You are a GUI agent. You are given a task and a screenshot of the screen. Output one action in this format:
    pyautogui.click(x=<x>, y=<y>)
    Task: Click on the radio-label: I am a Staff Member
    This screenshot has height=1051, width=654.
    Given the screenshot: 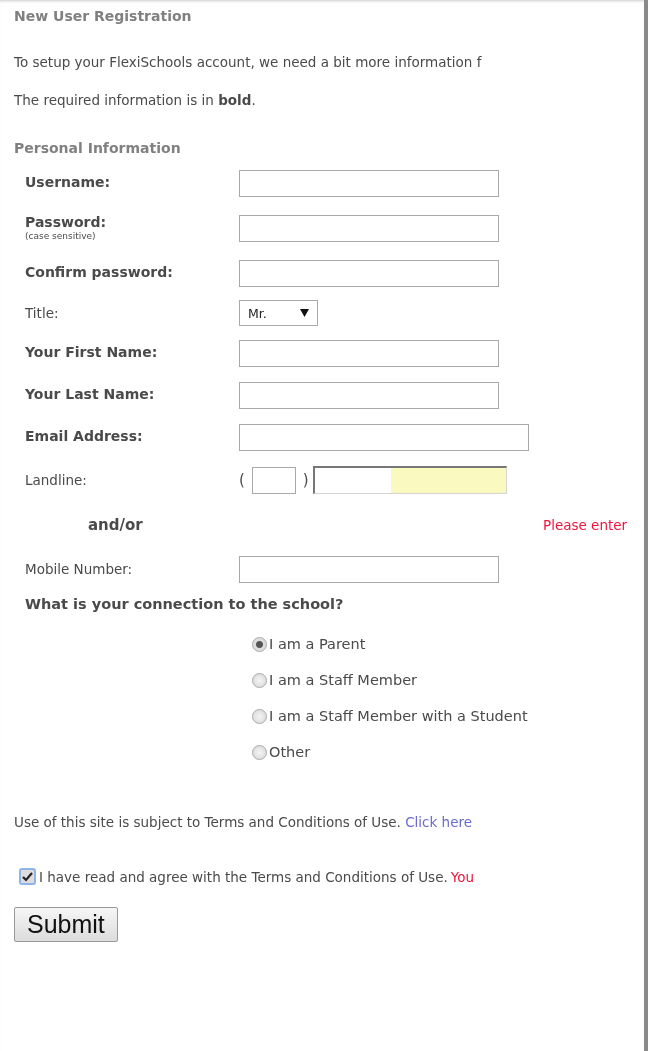 What is the action you would take?
    pyautogui.click(x=343, y=680)
    